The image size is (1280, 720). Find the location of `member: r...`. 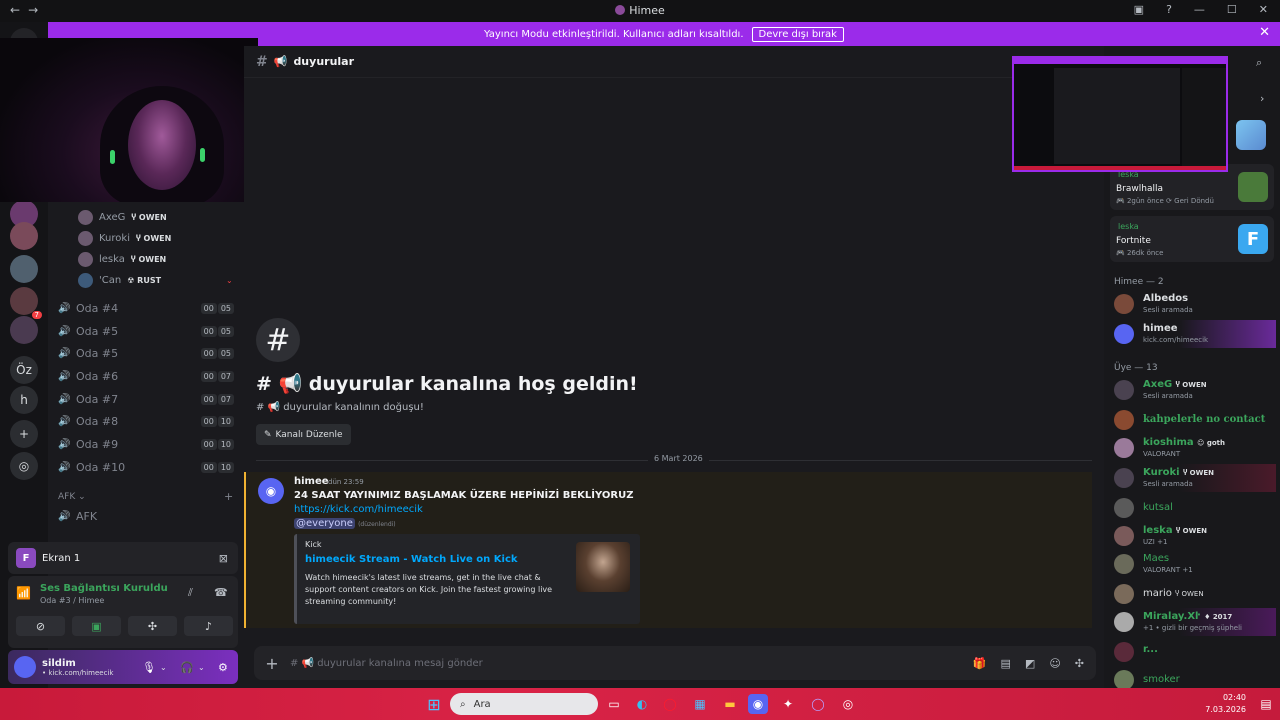

member: r... is located at coordinates (1195, 652).